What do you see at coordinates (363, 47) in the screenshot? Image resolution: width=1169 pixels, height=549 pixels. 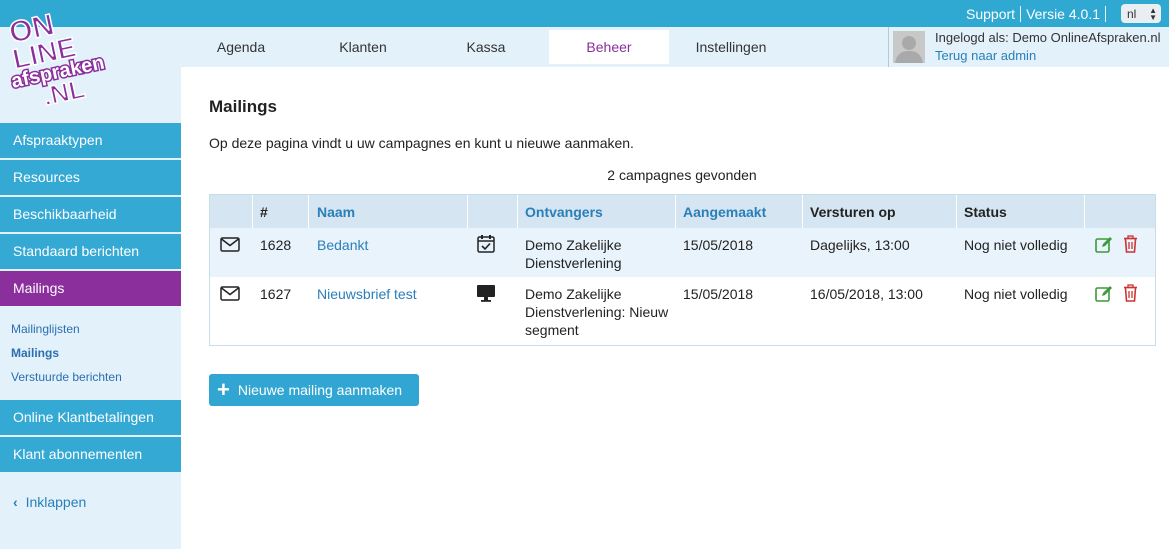 I see `tab-klanten: Klanten` at bounding box center [363, 47].